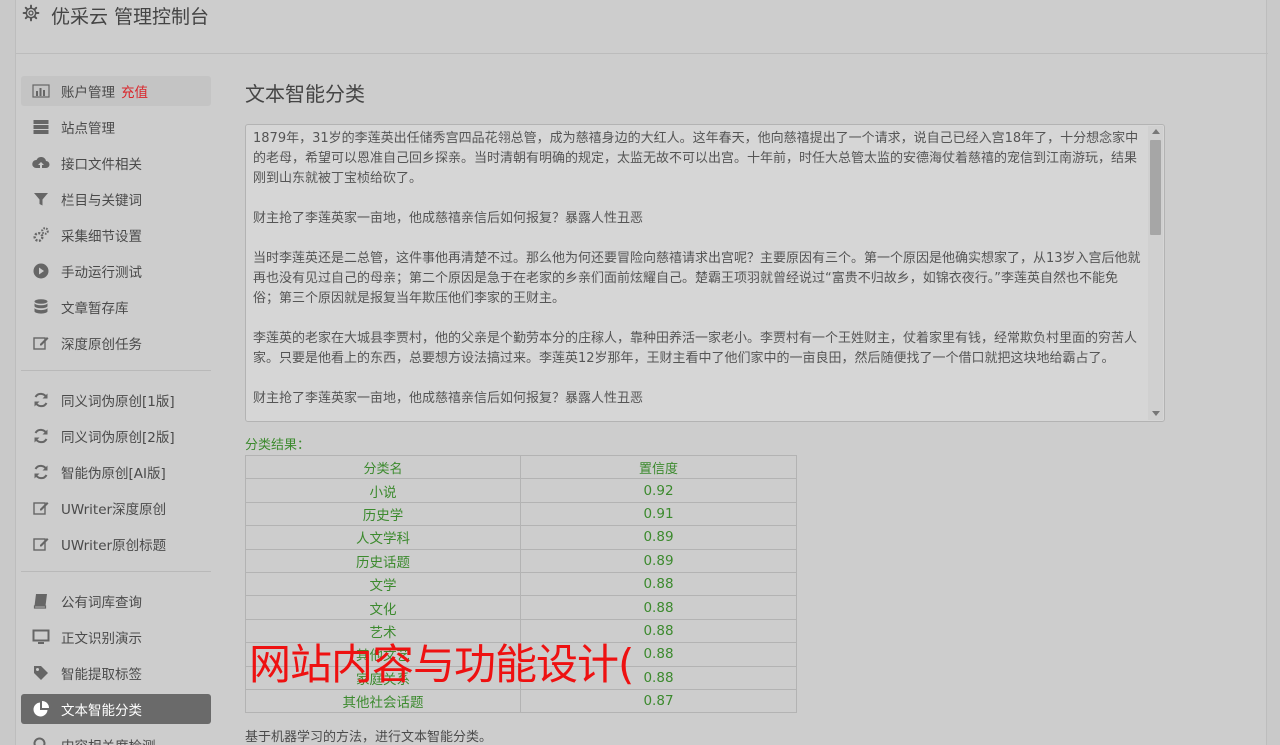  What do you see at coordinates (101, 165) in the screenshot?
I see `sidebar-item-label: 接口文件相关` at bounding box center [101, 165].